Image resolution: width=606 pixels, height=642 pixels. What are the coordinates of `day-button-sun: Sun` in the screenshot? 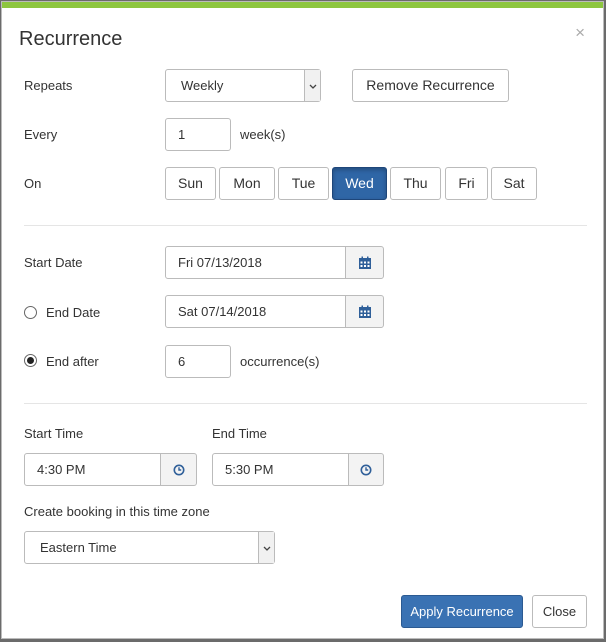 It's located at (190, 183).